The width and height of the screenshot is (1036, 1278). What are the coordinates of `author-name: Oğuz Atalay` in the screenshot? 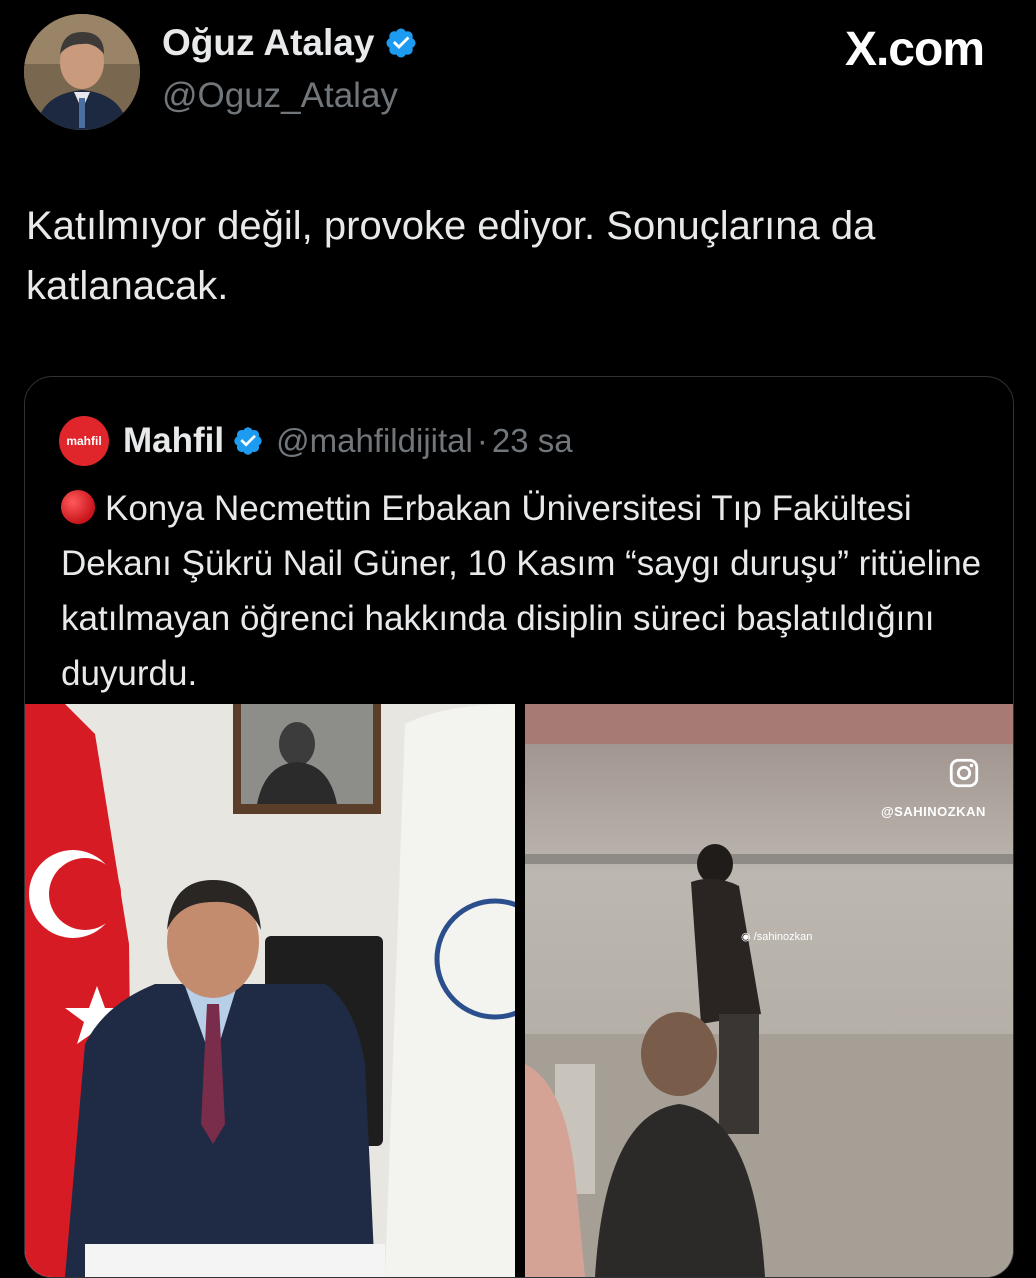 It's located at (290, 43).